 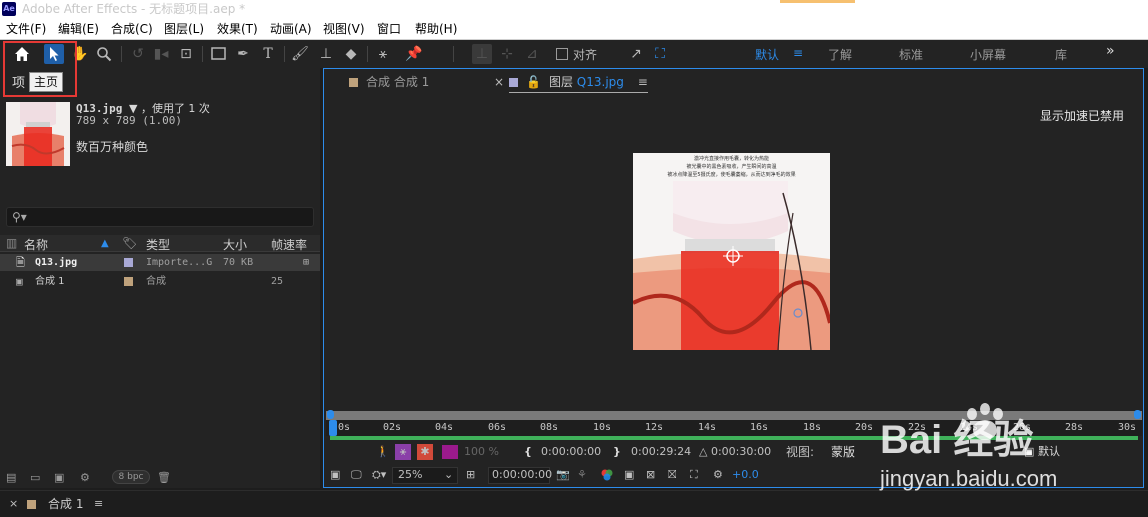 I want to click on menu-view: 视图(V), so click(x=344, y=29).